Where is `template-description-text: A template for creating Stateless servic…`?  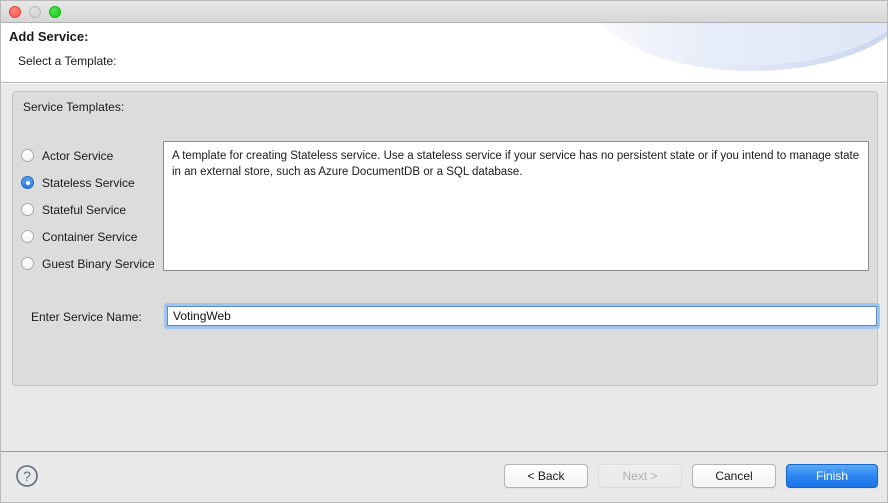 template-description-text: A template for creating Stateless servic… is located at coordinates (516, 164).